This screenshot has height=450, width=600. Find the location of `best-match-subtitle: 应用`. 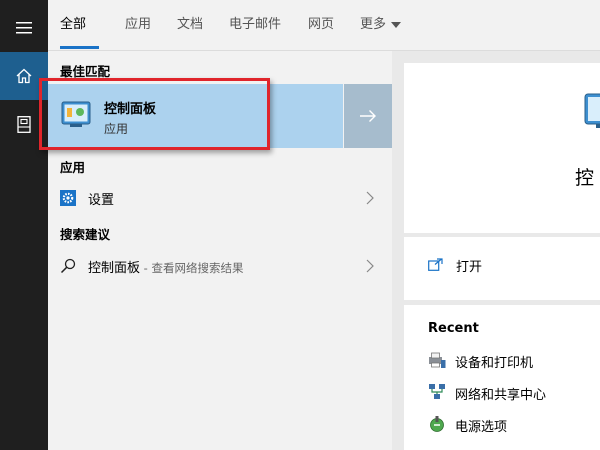

best-match-subtitle: 应用 is located at coordinates (116, 129).